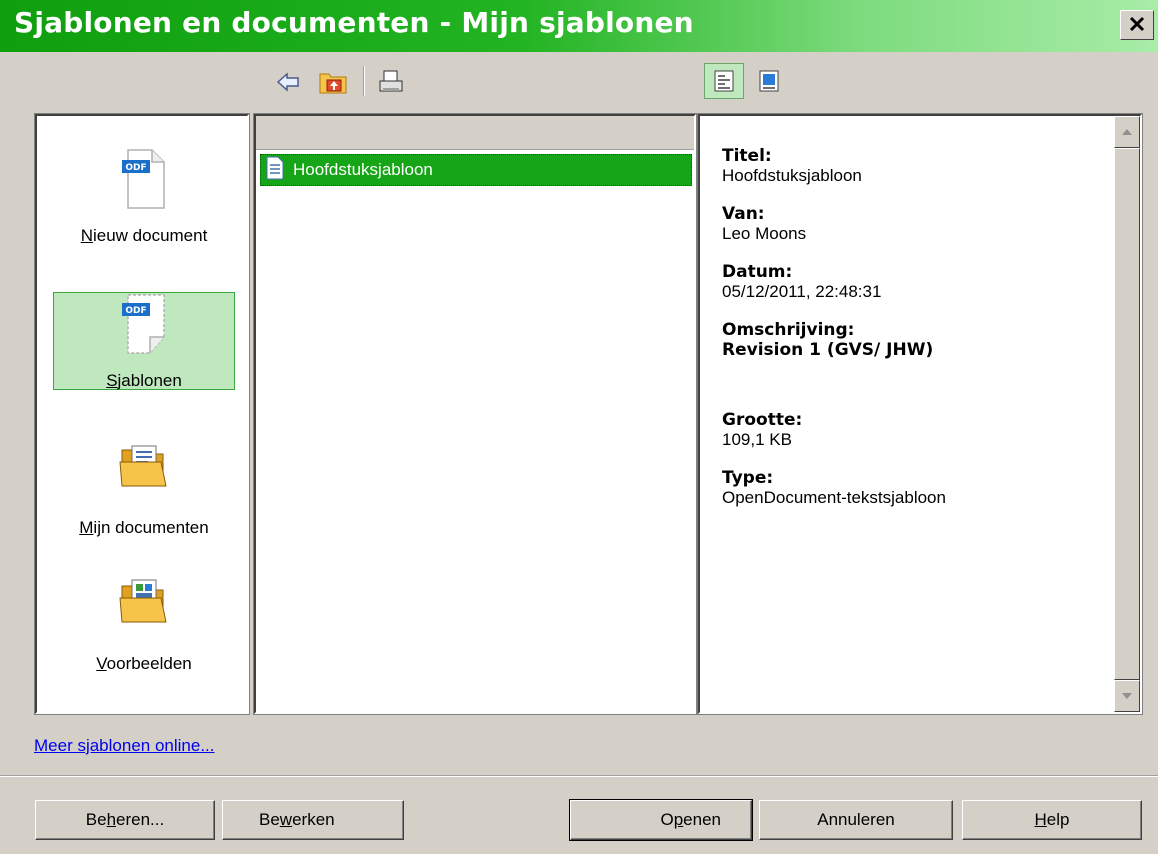 The image size is (1158, 854). I want to click on category-new-document: ODF Nieuw document, so click(144, 197).